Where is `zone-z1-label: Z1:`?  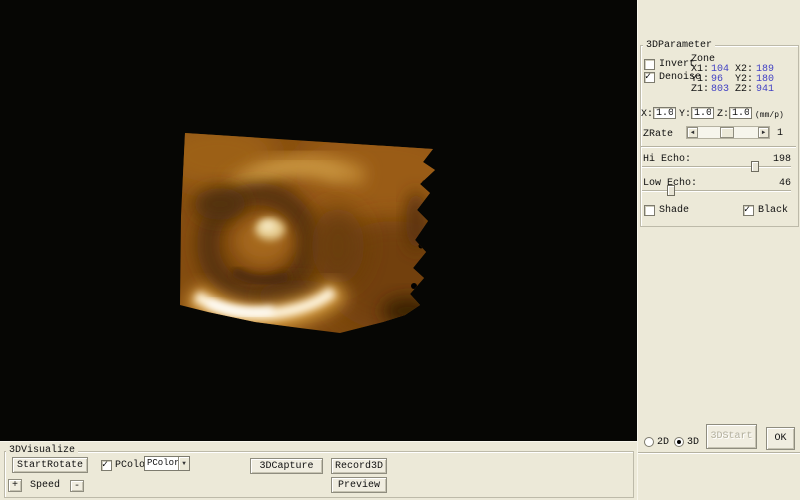
zone-z1-label: Z1: is located at coordinates (700, 89).